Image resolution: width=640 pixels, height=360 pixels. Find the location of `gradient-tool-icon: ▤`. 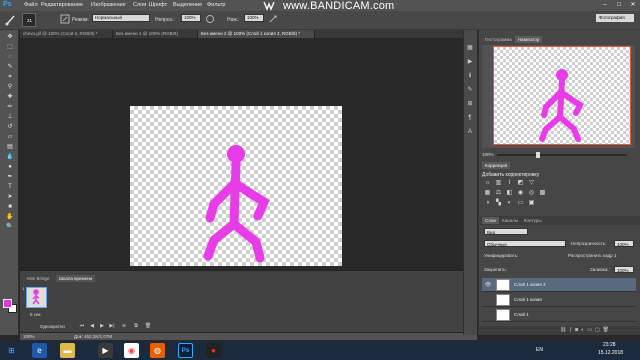

gradient-tool-icon: ▤ is located at coordinates (10, 147).